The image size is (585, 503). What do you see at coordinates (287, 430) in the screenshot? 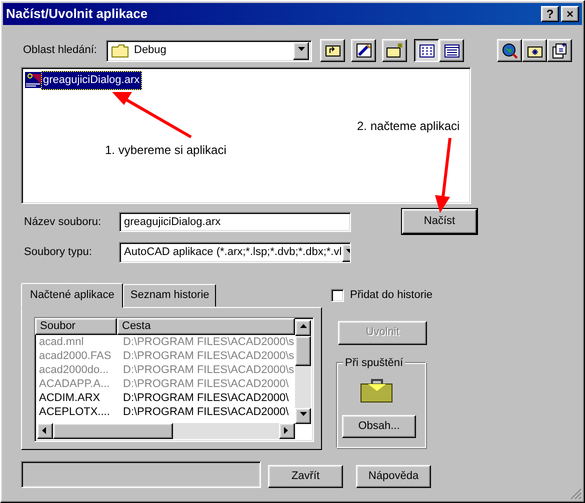
I see `caret-right-icon` at bounding box center [287, 430].